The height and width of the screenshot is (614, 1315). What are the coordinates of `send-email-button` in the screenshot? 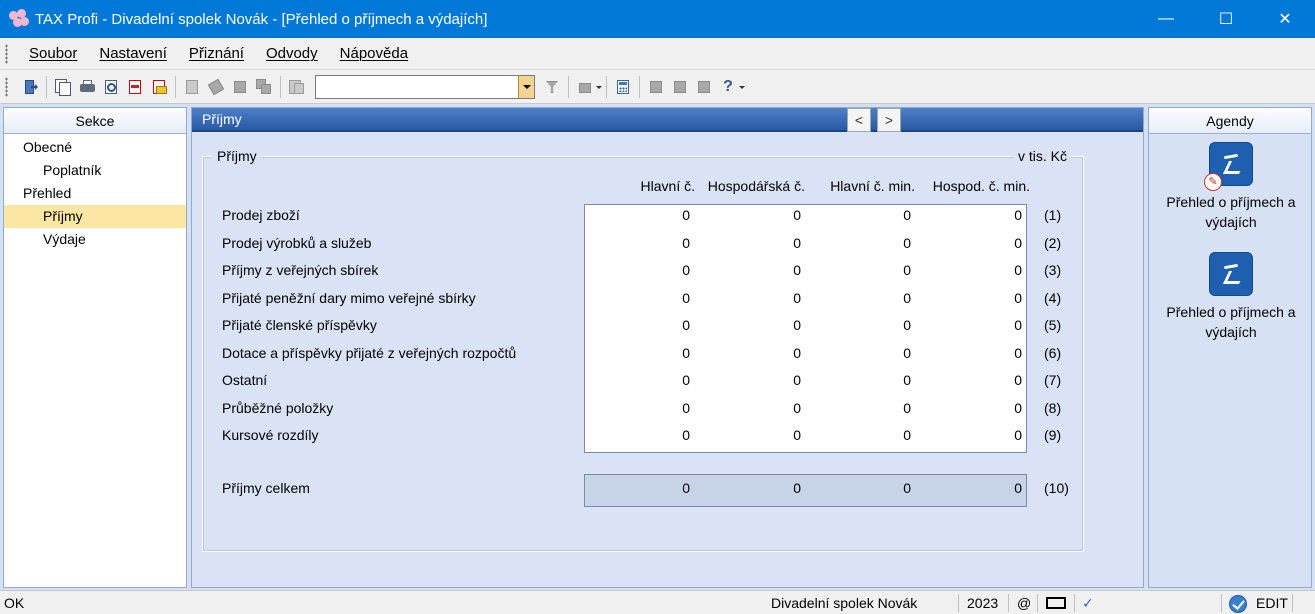 It's located at (159, 87).